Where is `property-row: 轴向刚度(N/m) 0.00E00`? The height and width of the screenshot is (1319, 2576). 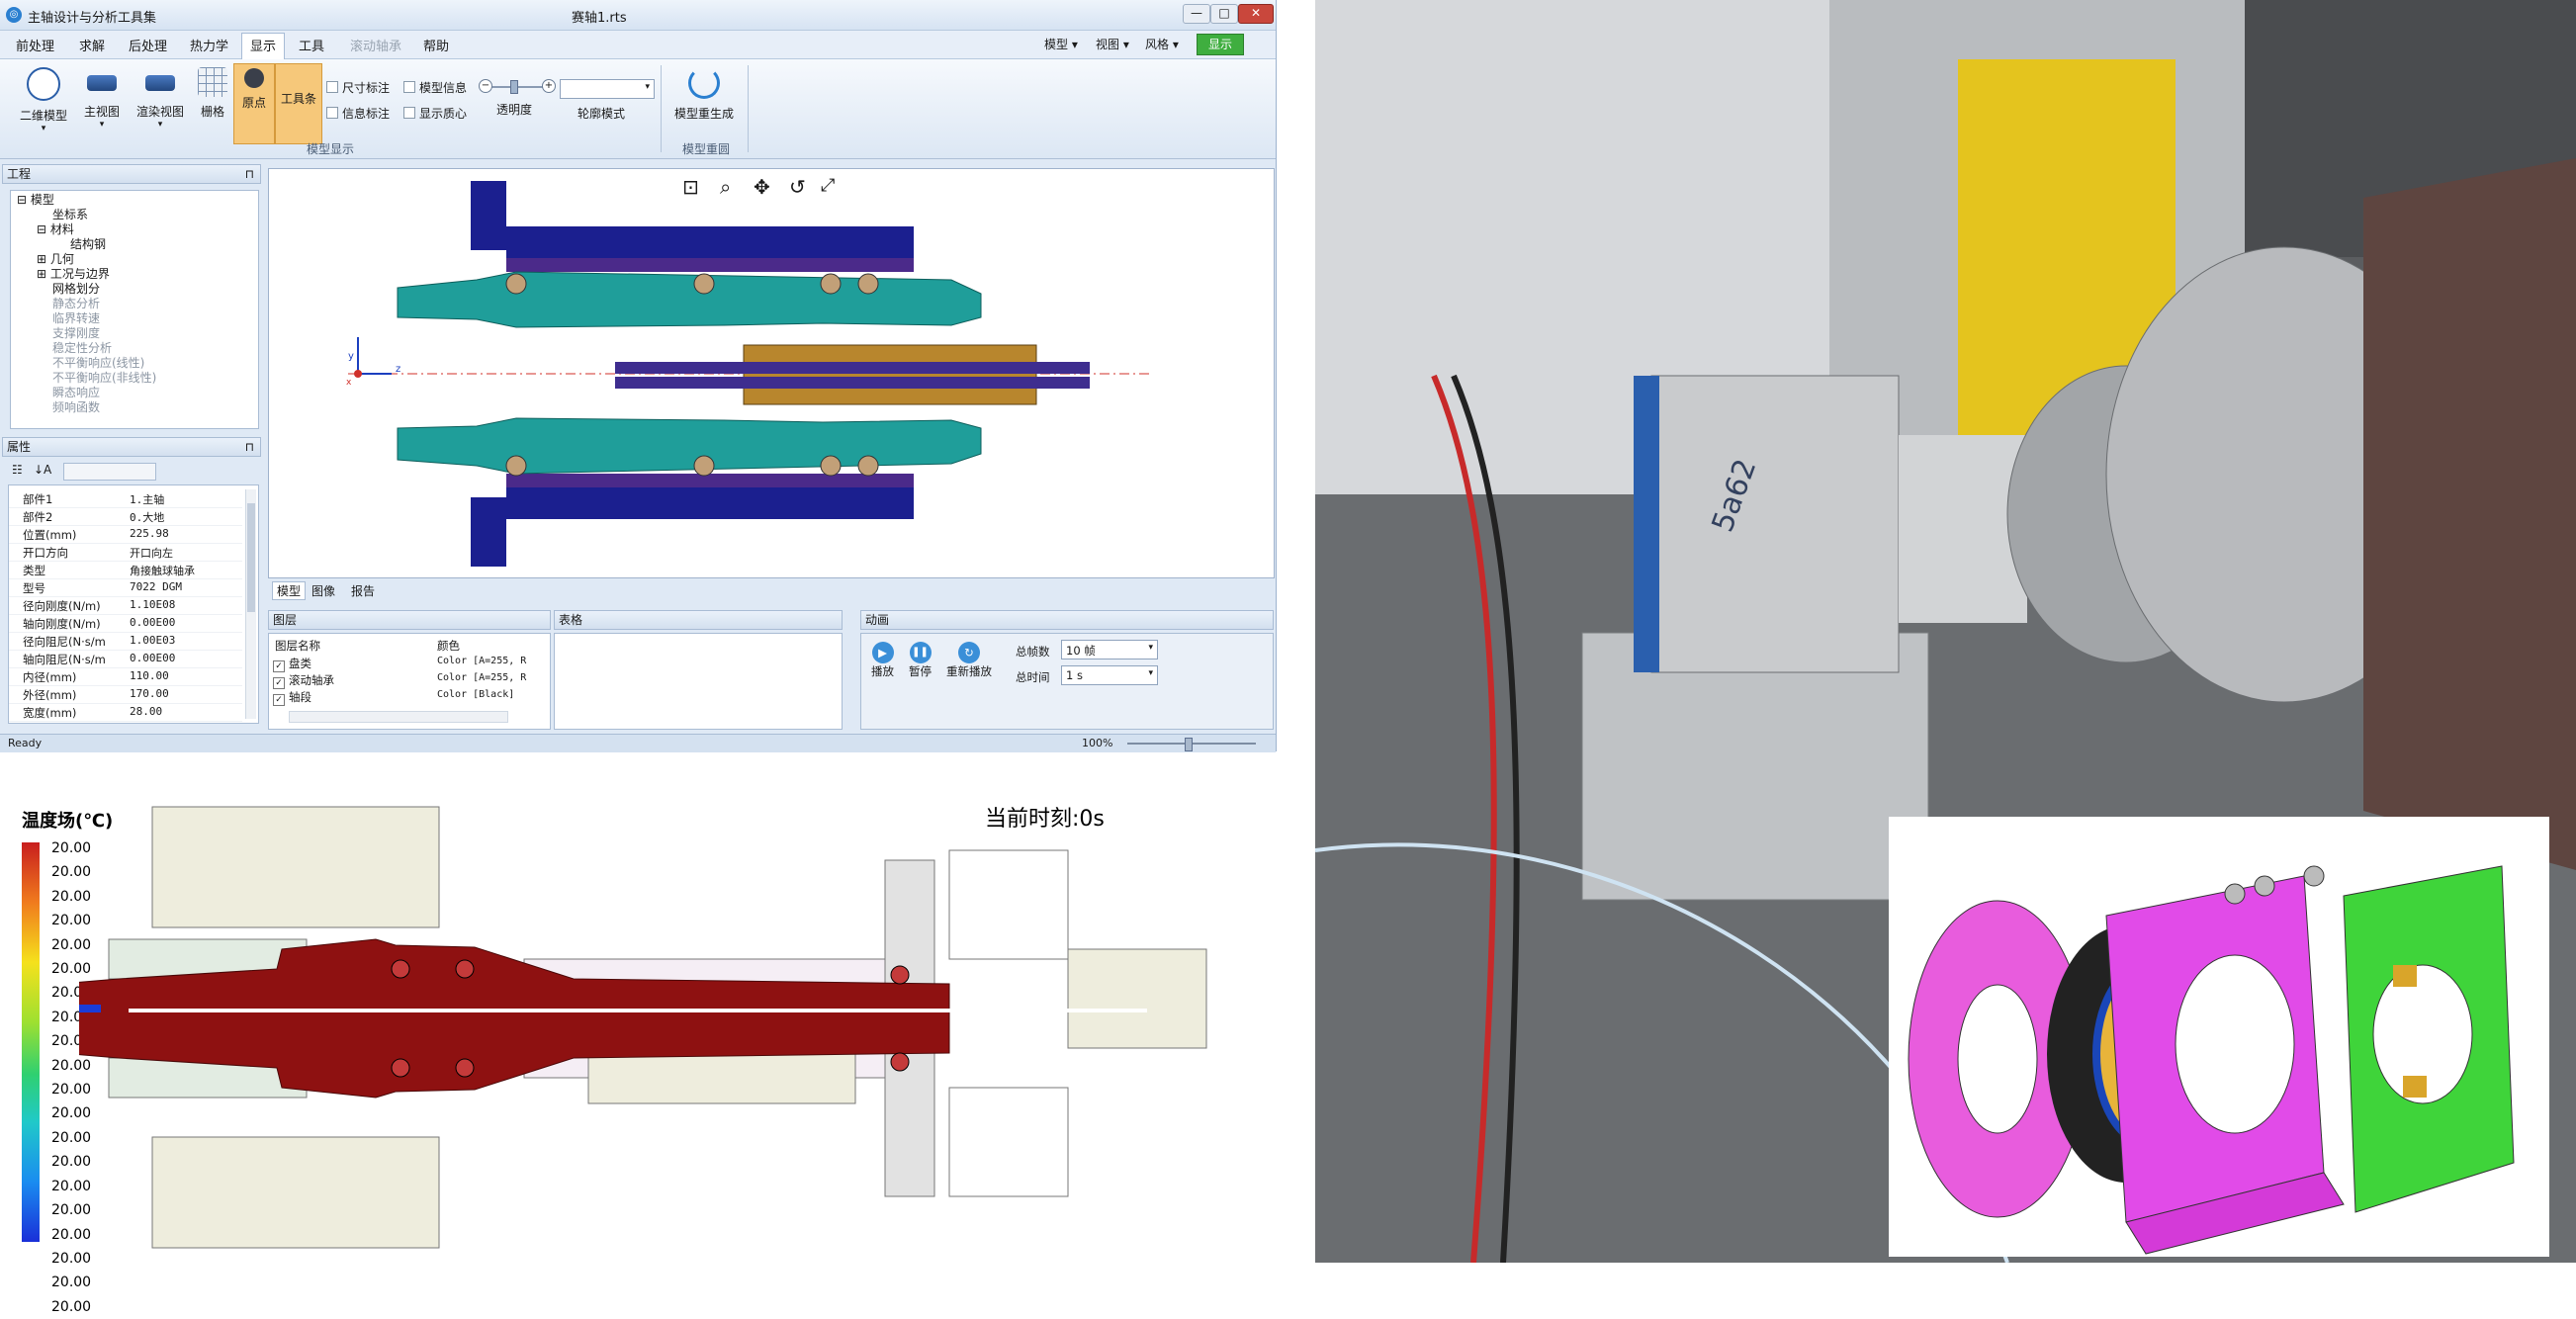
property-row: 轴向刚度(N/m) 0.00E00 is located at coordinates (125, 623).